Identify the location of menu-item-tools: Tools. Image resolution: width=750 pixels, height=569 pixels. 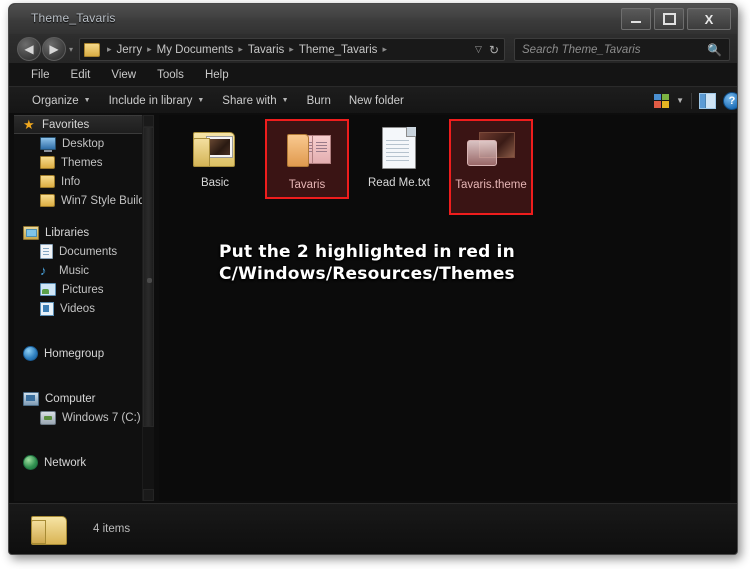
(170, 75).